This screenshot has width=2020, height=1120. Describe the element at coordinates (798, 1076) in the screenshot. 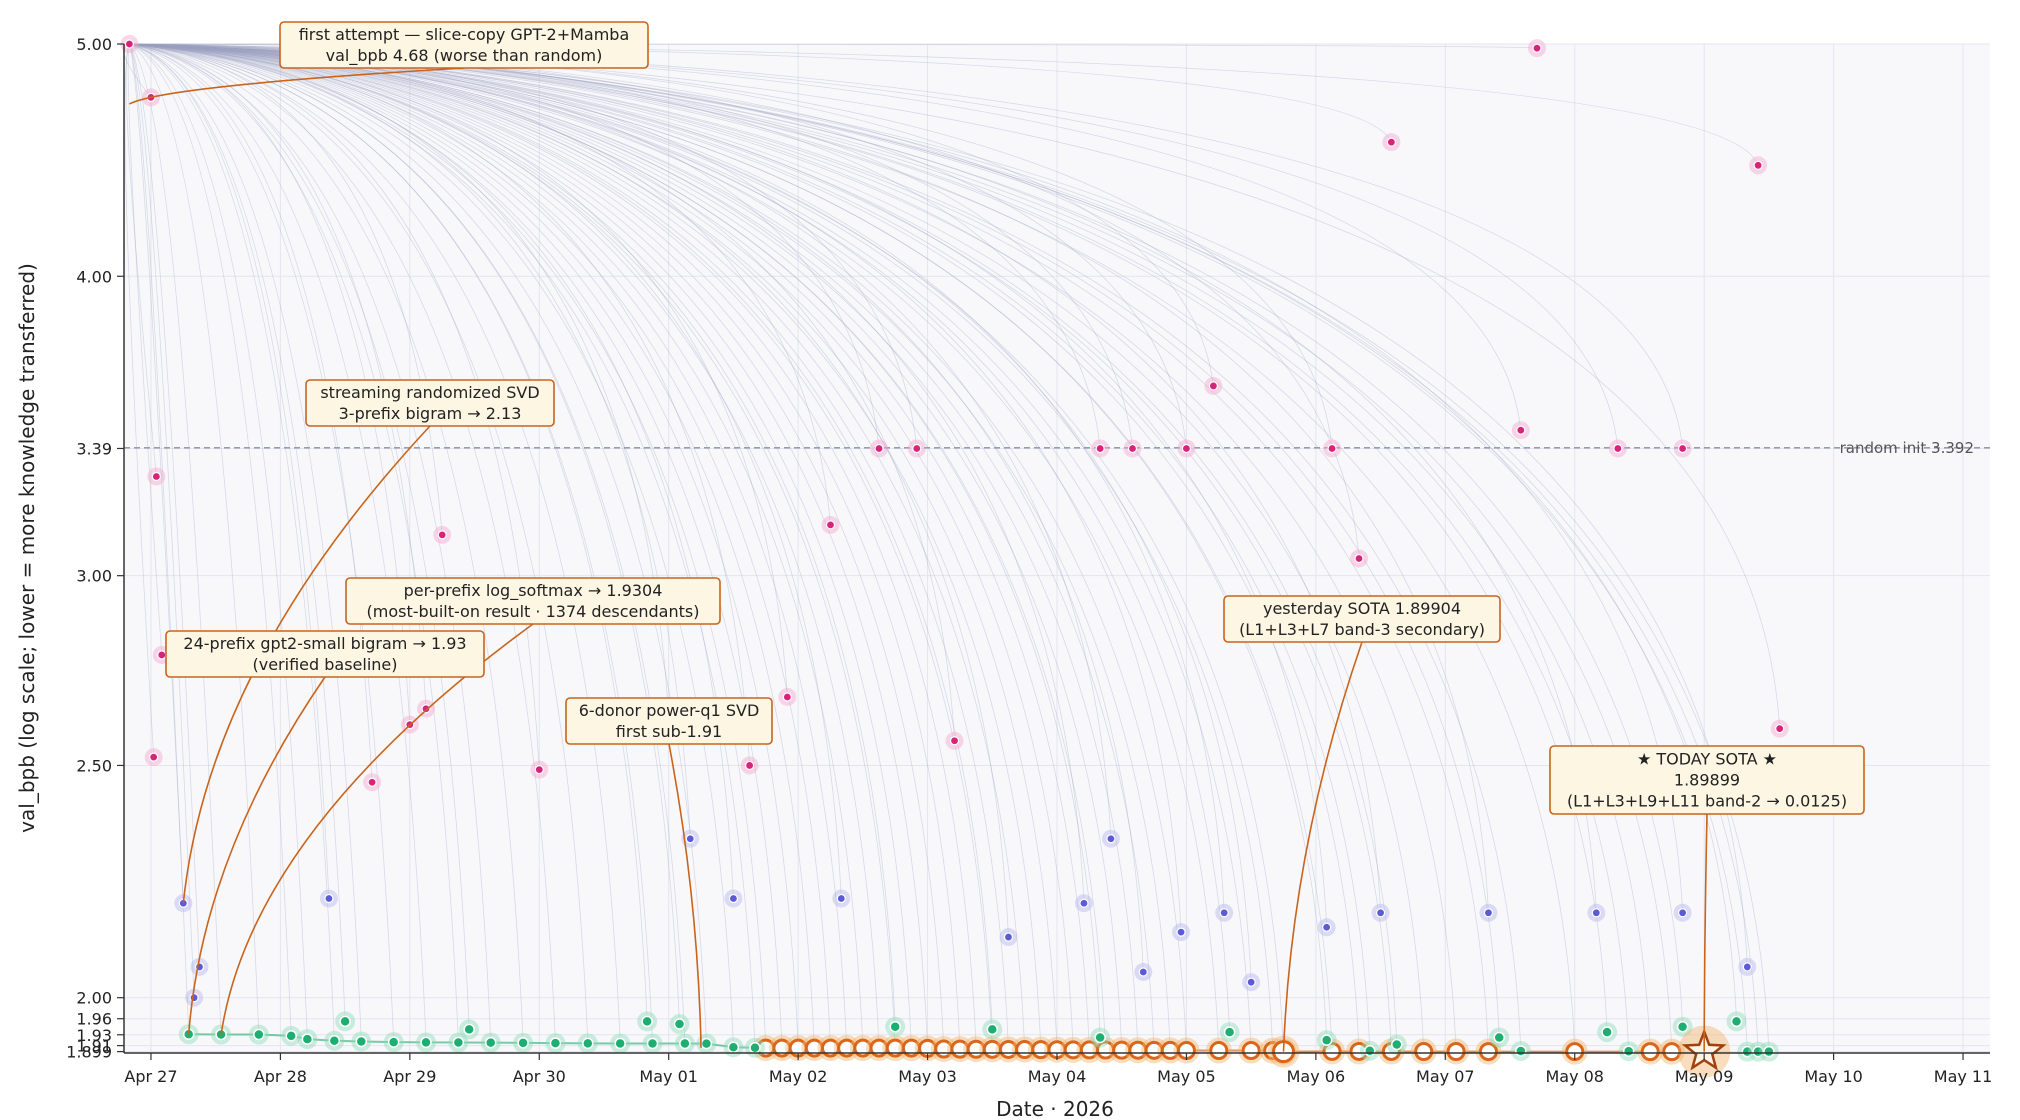

I see `x-tick-label: May 02` at that location.